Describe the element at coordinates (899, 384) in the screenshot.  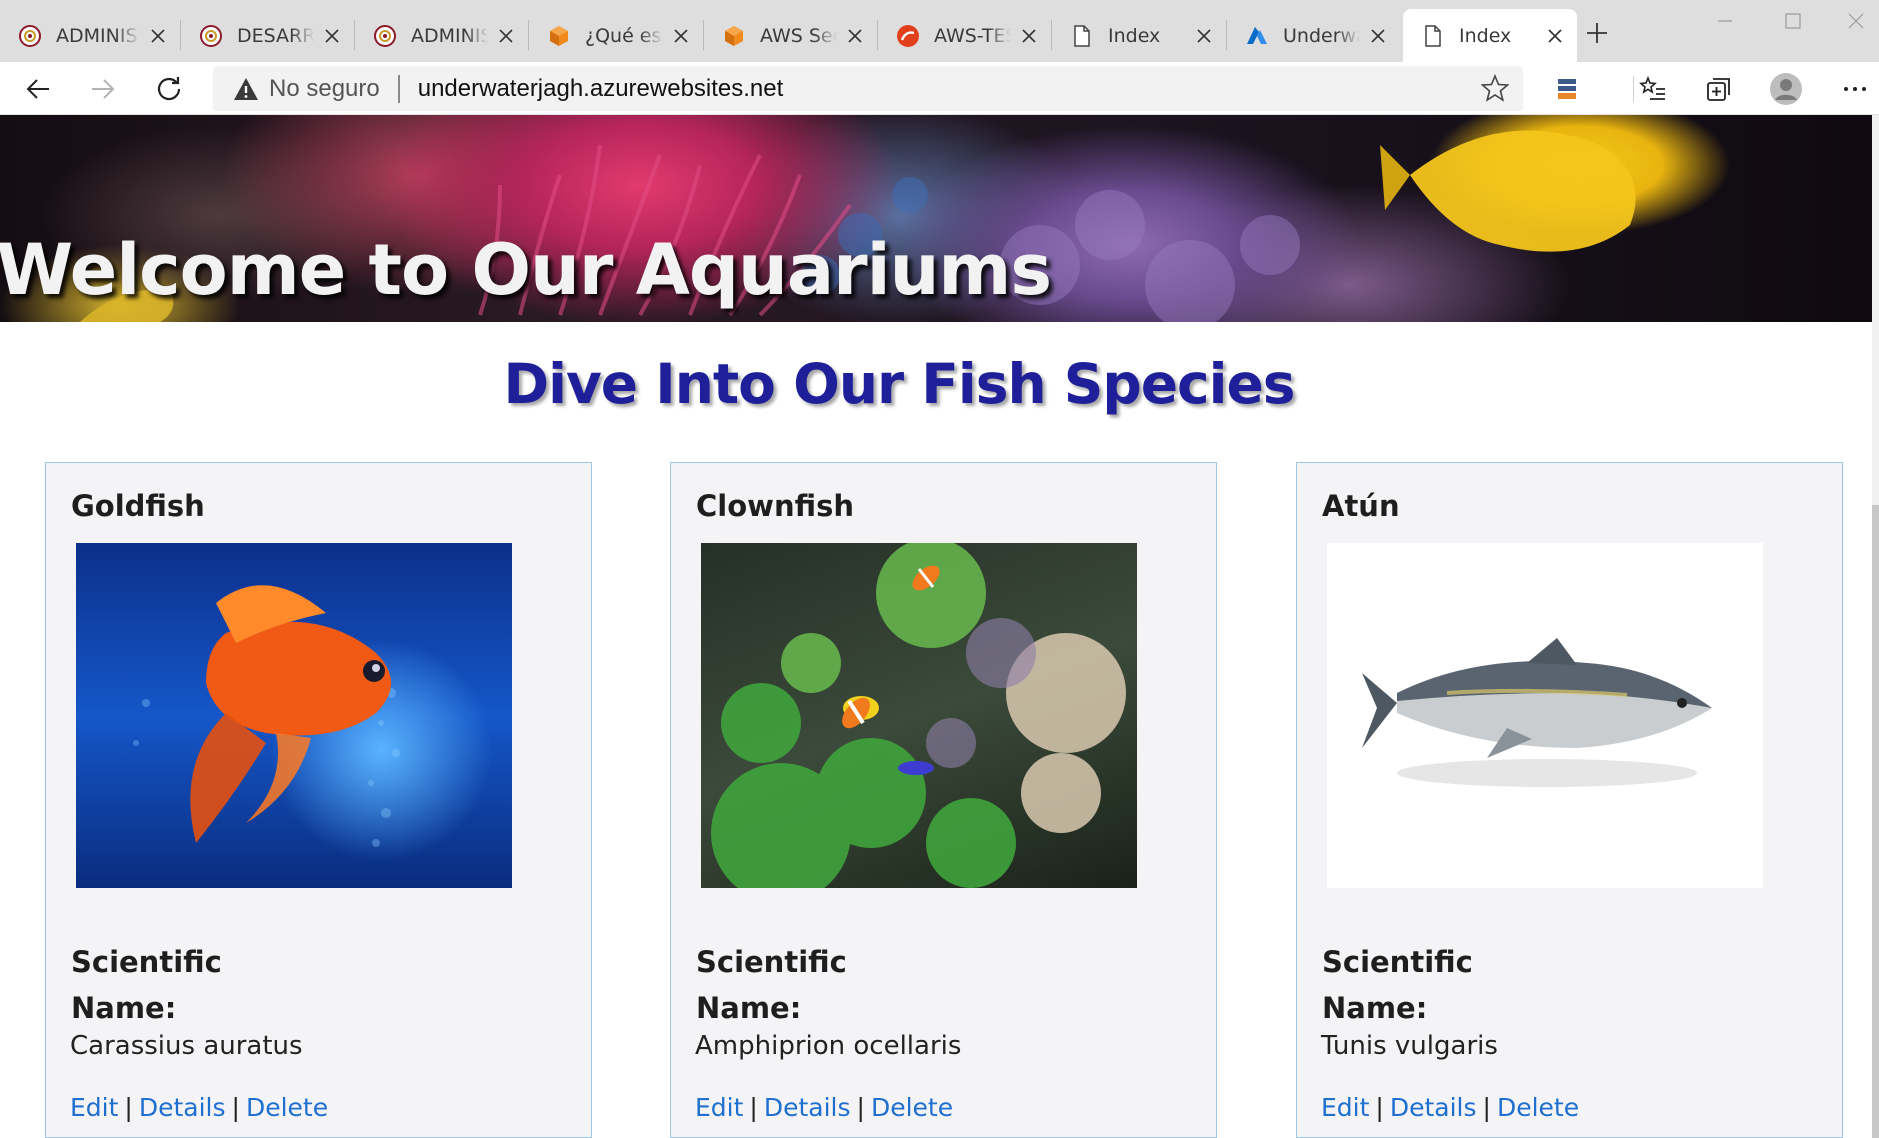
I see `section-title: Dive Into Our Fish Species` at that location.